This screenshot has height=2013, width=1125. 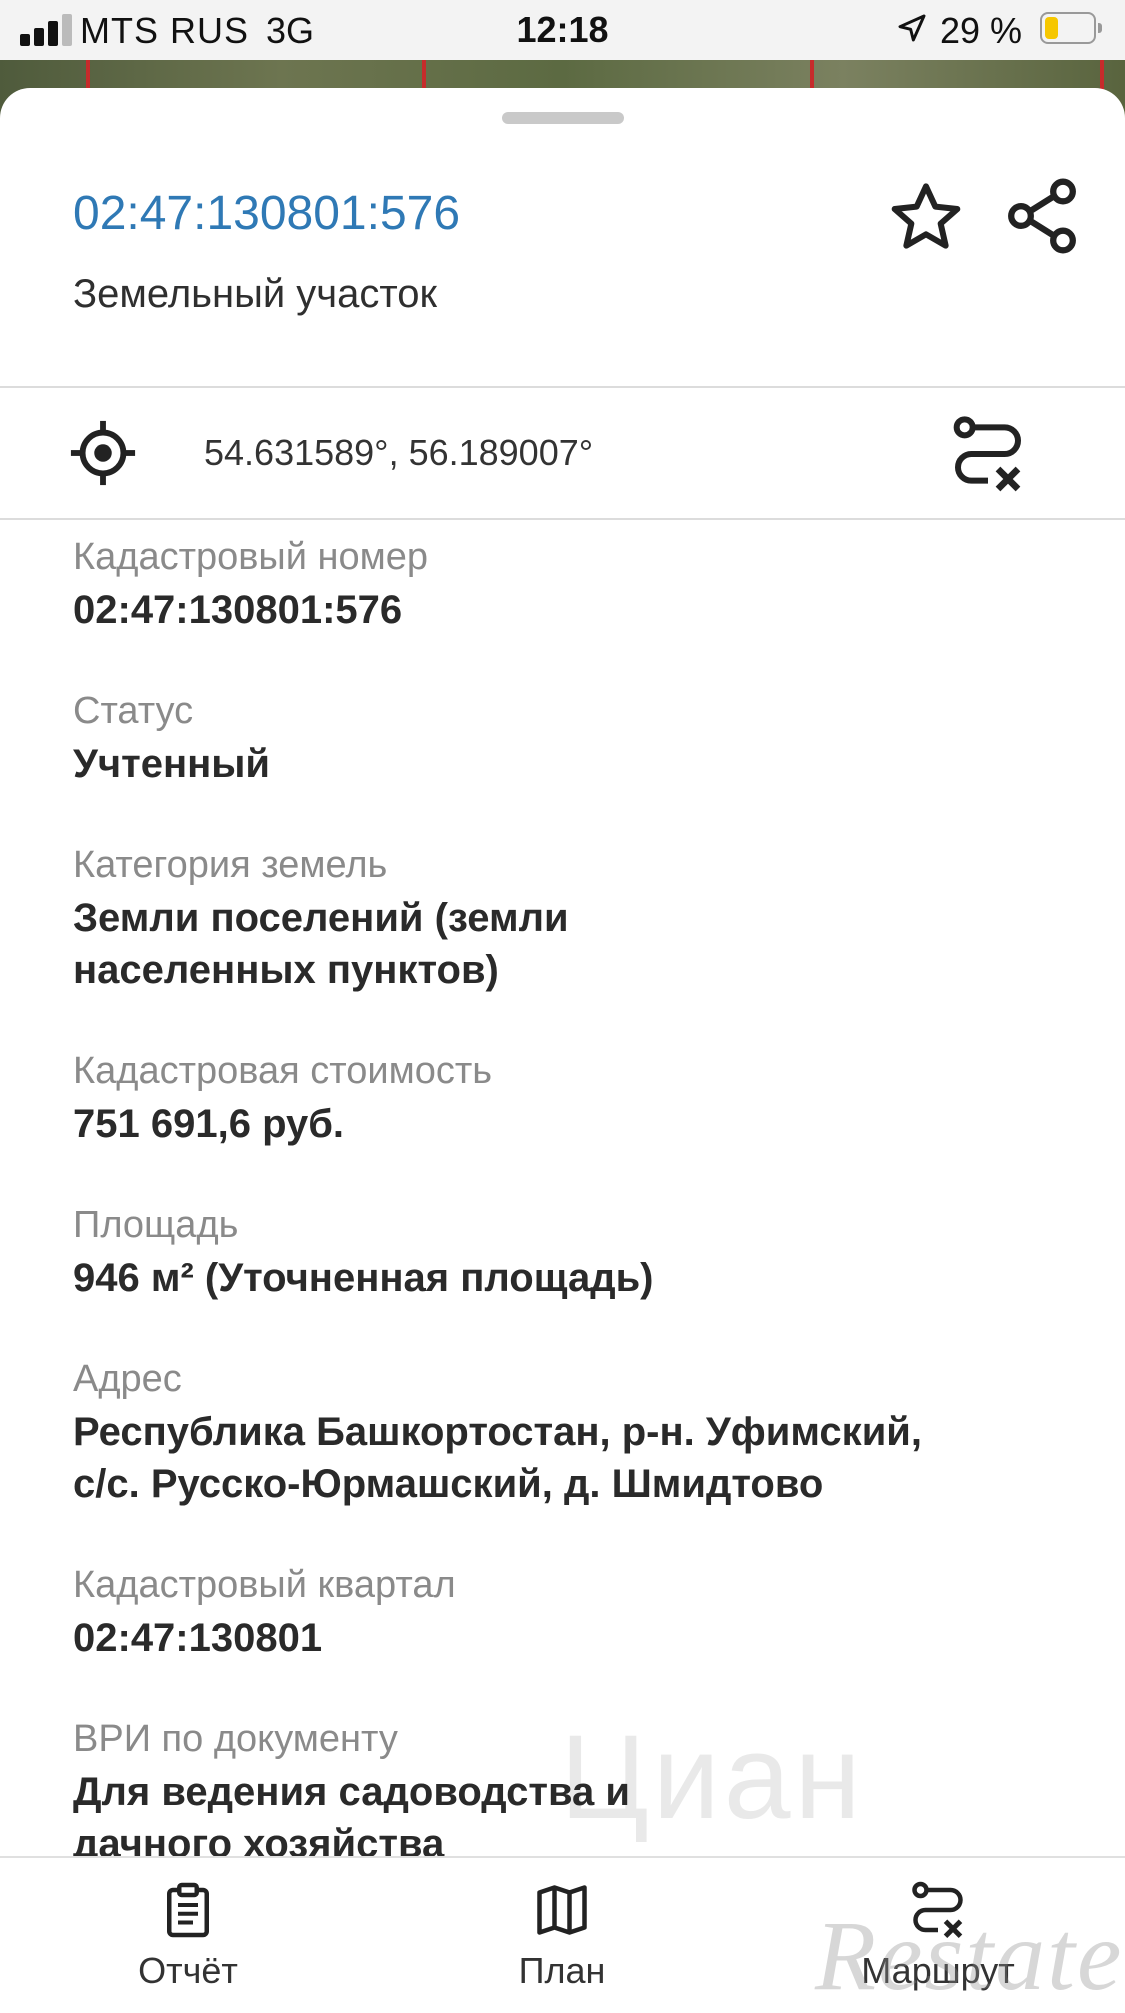 I want to click on map-icon, so click(x=562, y=1910).